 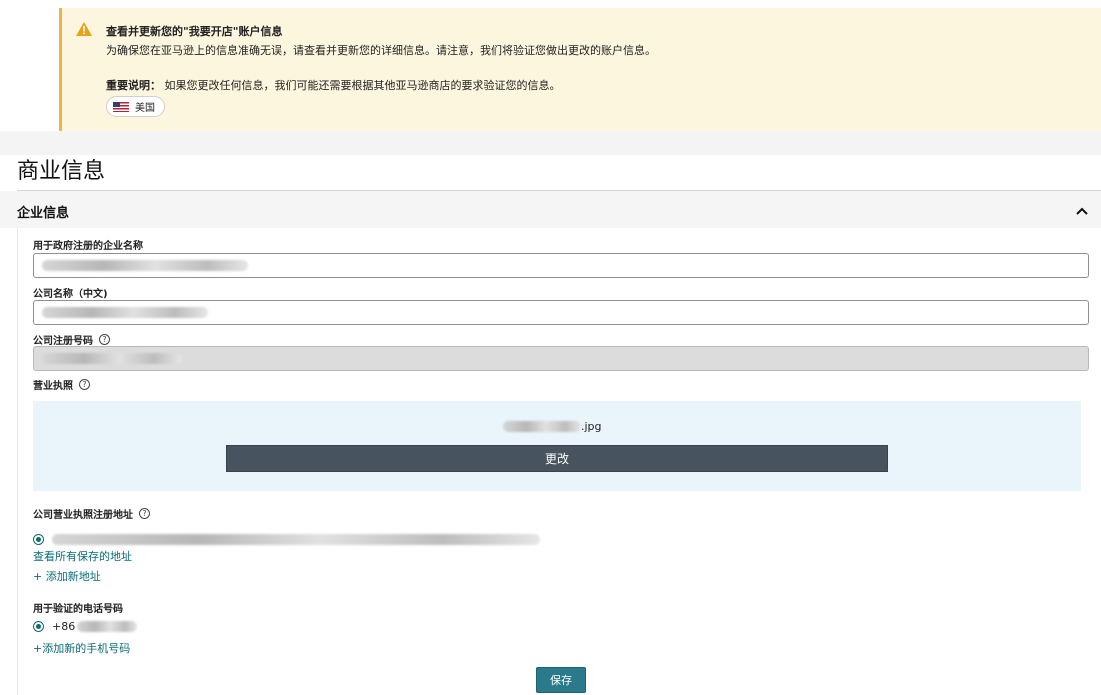 What do you see at coordinates (121, 106) in the screenshot?
I see `us-flag-icon` at bounding box center [121, 106].